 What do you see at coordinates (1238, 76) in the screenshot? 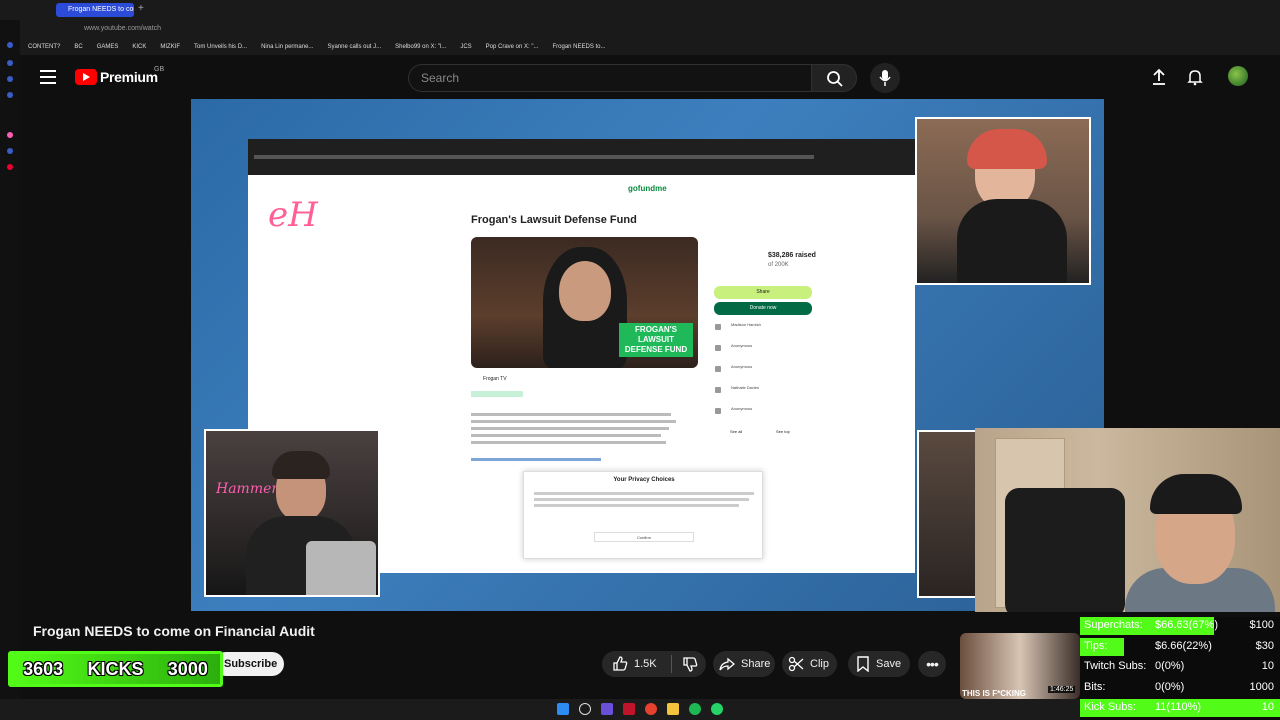
I see `account-avatar` at bounding box center [1238, 76].